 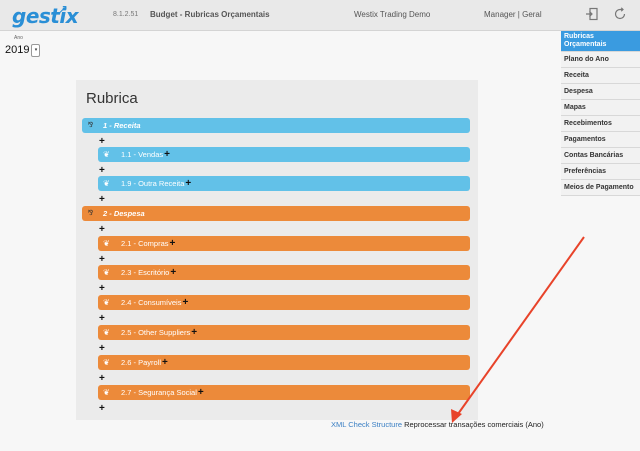 What do you see at coordinates (600, 76) in the screenshot?
I see `sidebar-item-receita: Receita` at bounding box center [600, 76].